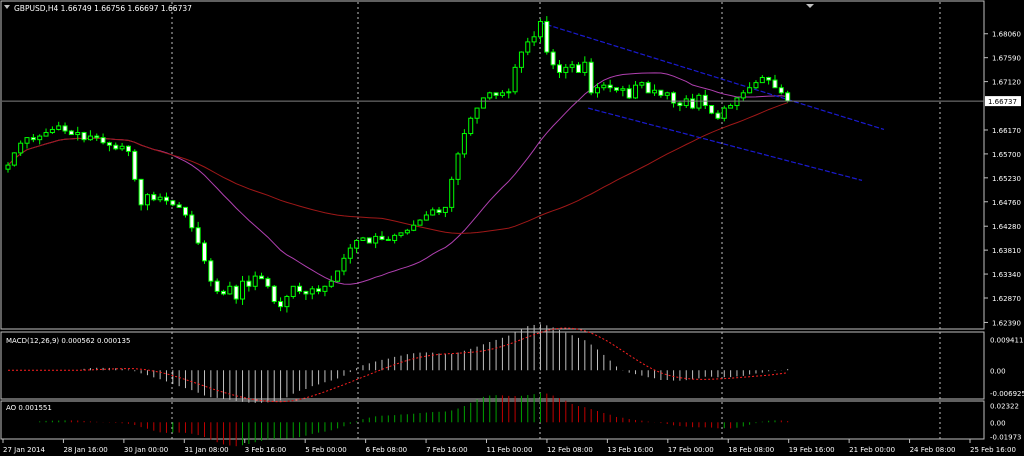  Describe the element at coordinates (725, 144) in the screenshot. I see `channel-lower-line` at that location.